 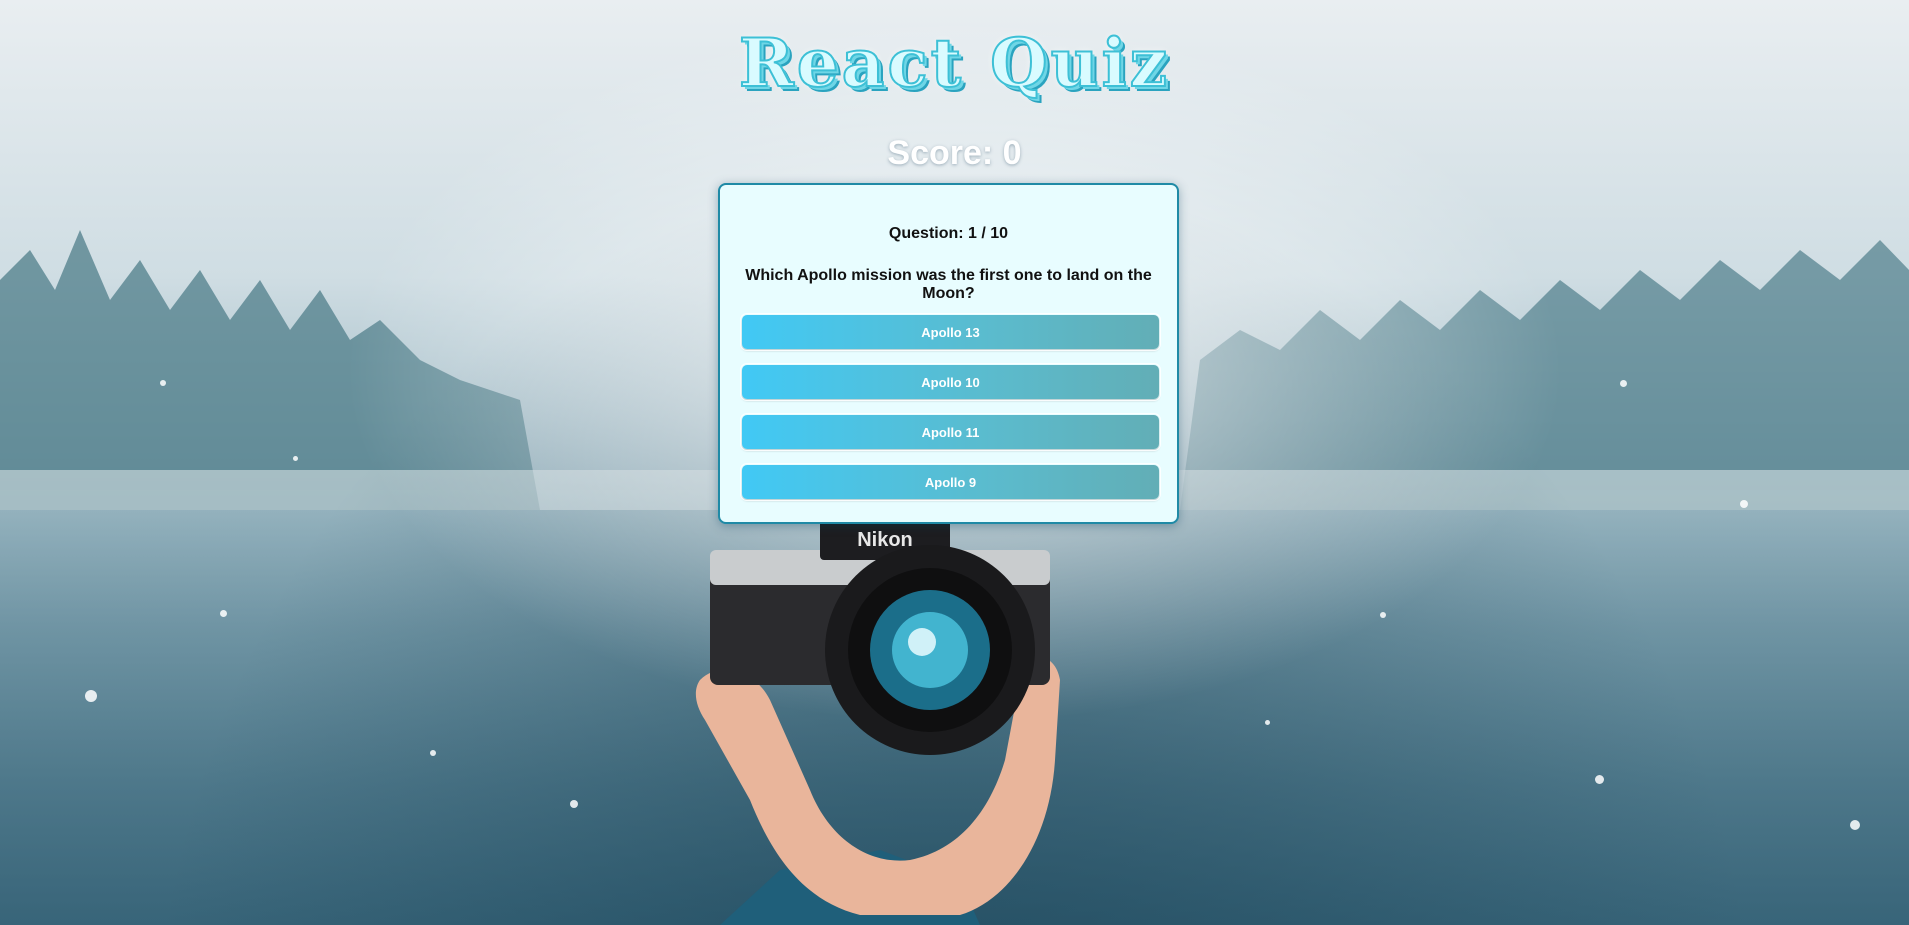 I want to click on score-display: Score: 0, so click(x=954, y=153).